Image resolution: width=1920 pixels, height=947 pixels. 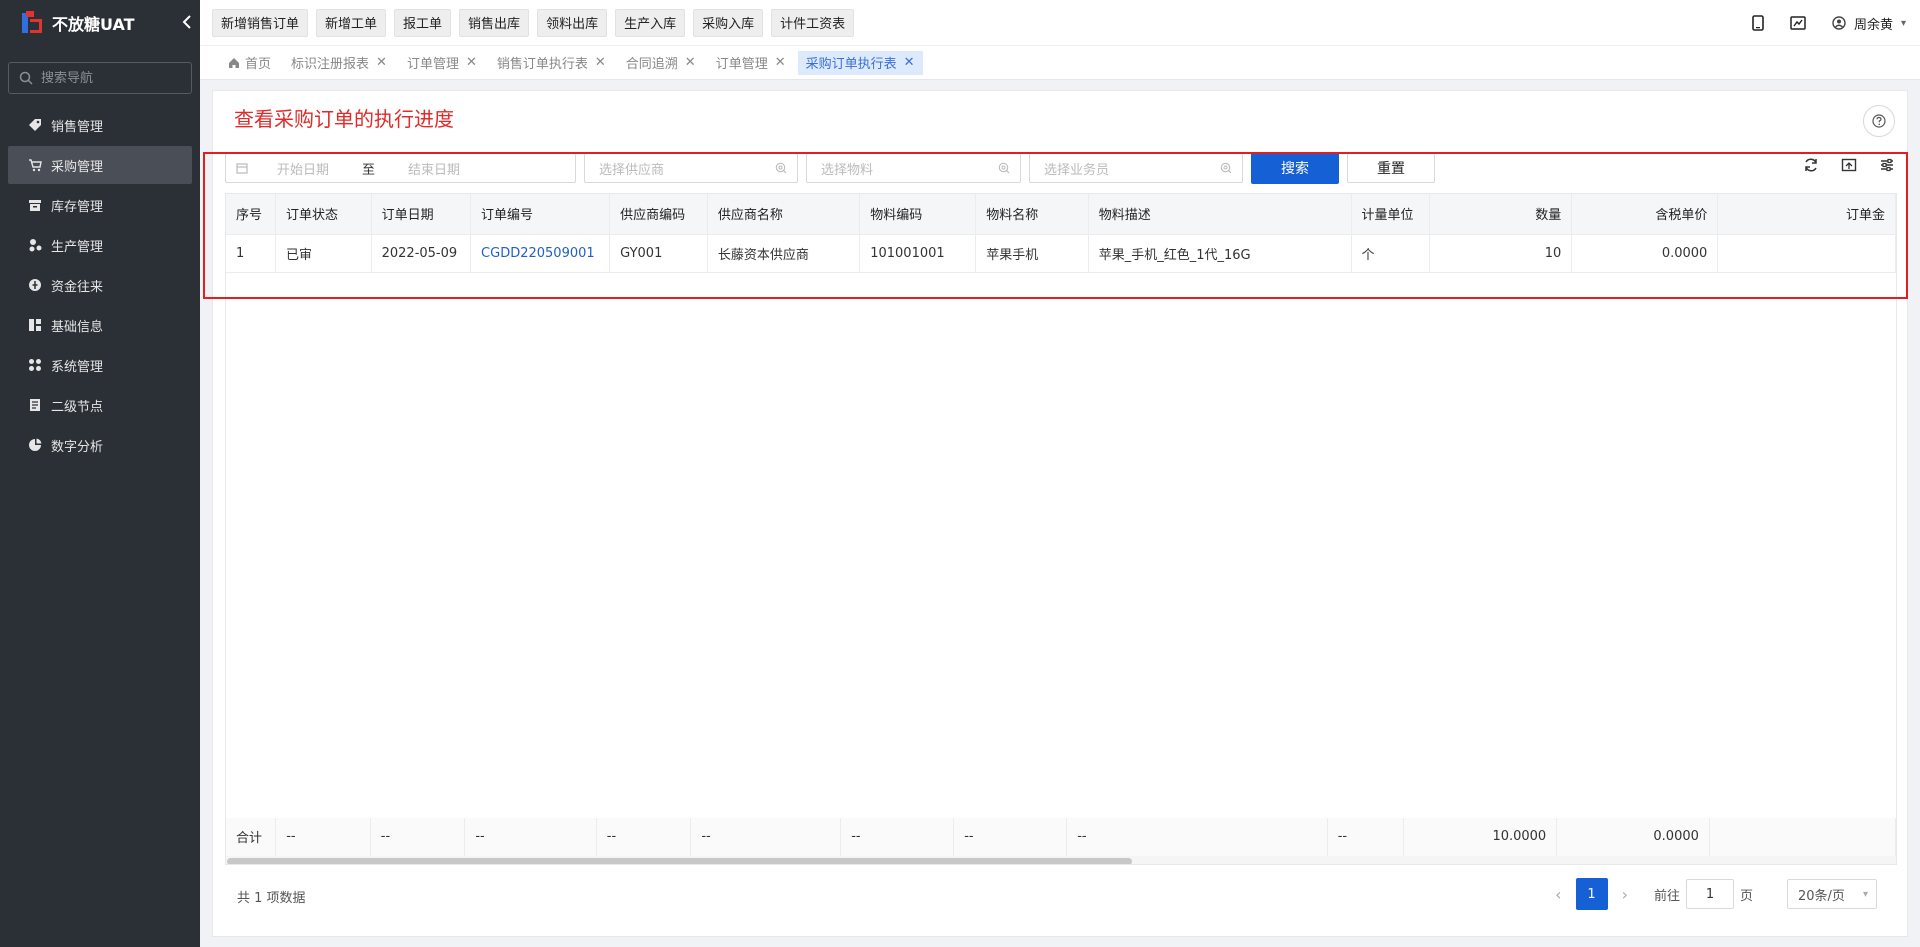 I want to click on sidebar-item-purchase: 采购管理, so click(x=100, y=165).